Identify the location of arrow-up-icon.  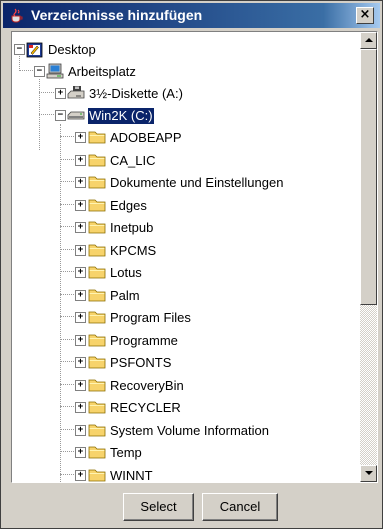
(369, 40).